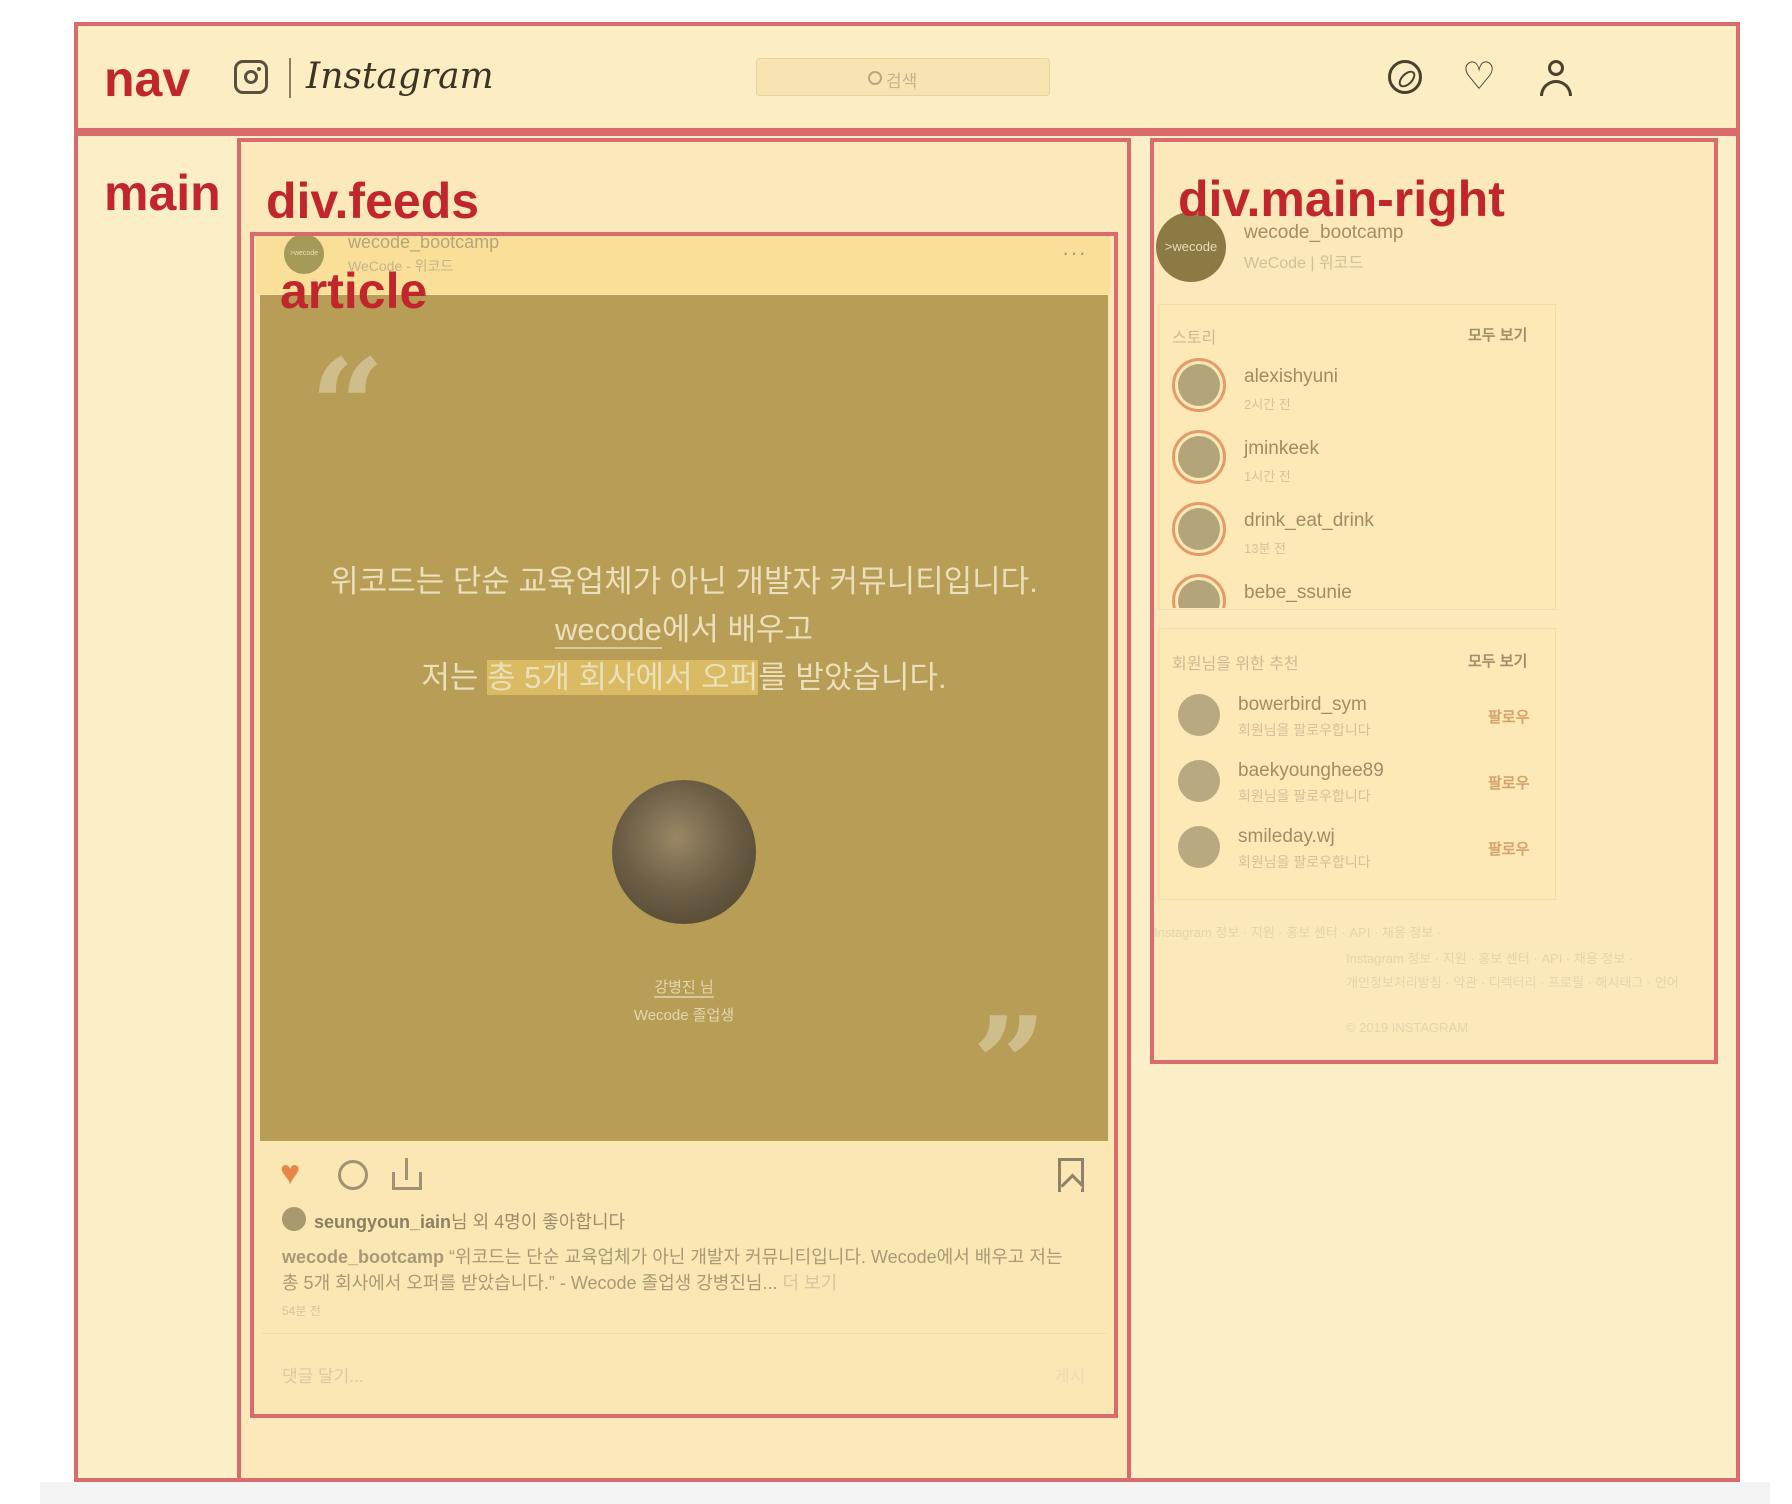 The width and height of the screenshot is (1792, 1504). Describe the element at coordinates (1341, 199) in the screenshot. I see `main-right-annotation-label: div.main-right` at that location.